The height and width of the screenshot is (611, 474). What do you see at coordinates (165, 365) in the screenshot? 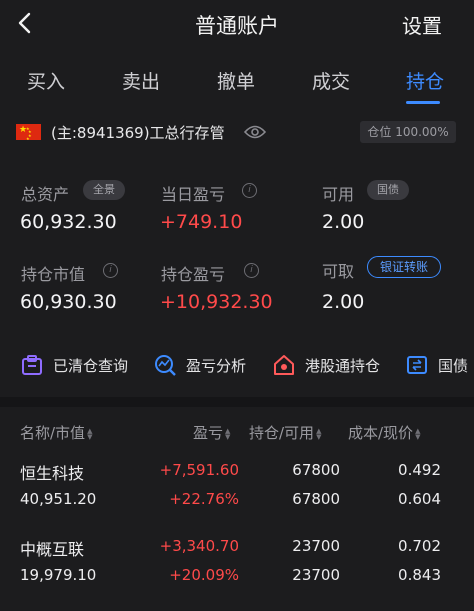
I see `pnl-analysis-icon` at bounding box center [165, 365].